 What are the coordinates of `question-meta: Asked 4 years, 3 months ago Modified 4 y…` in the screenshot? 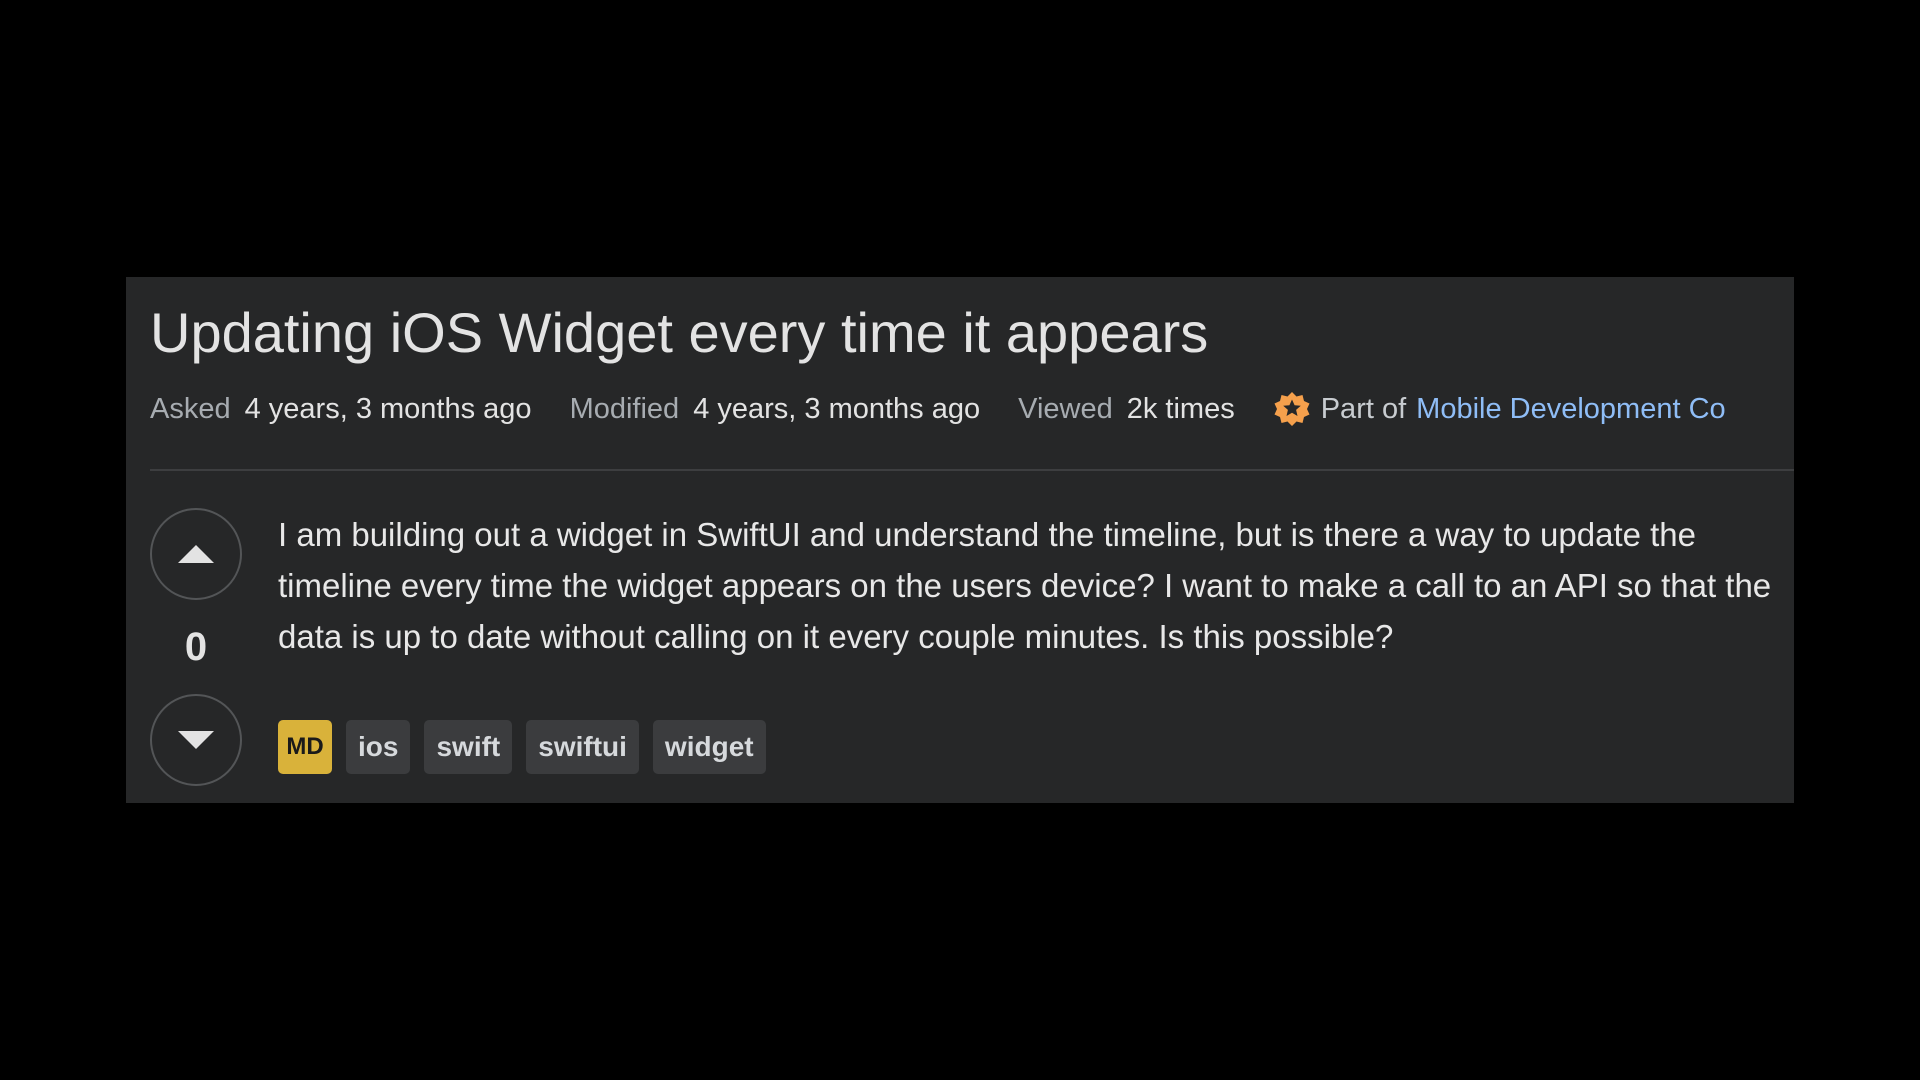 It's located at (938, 409).